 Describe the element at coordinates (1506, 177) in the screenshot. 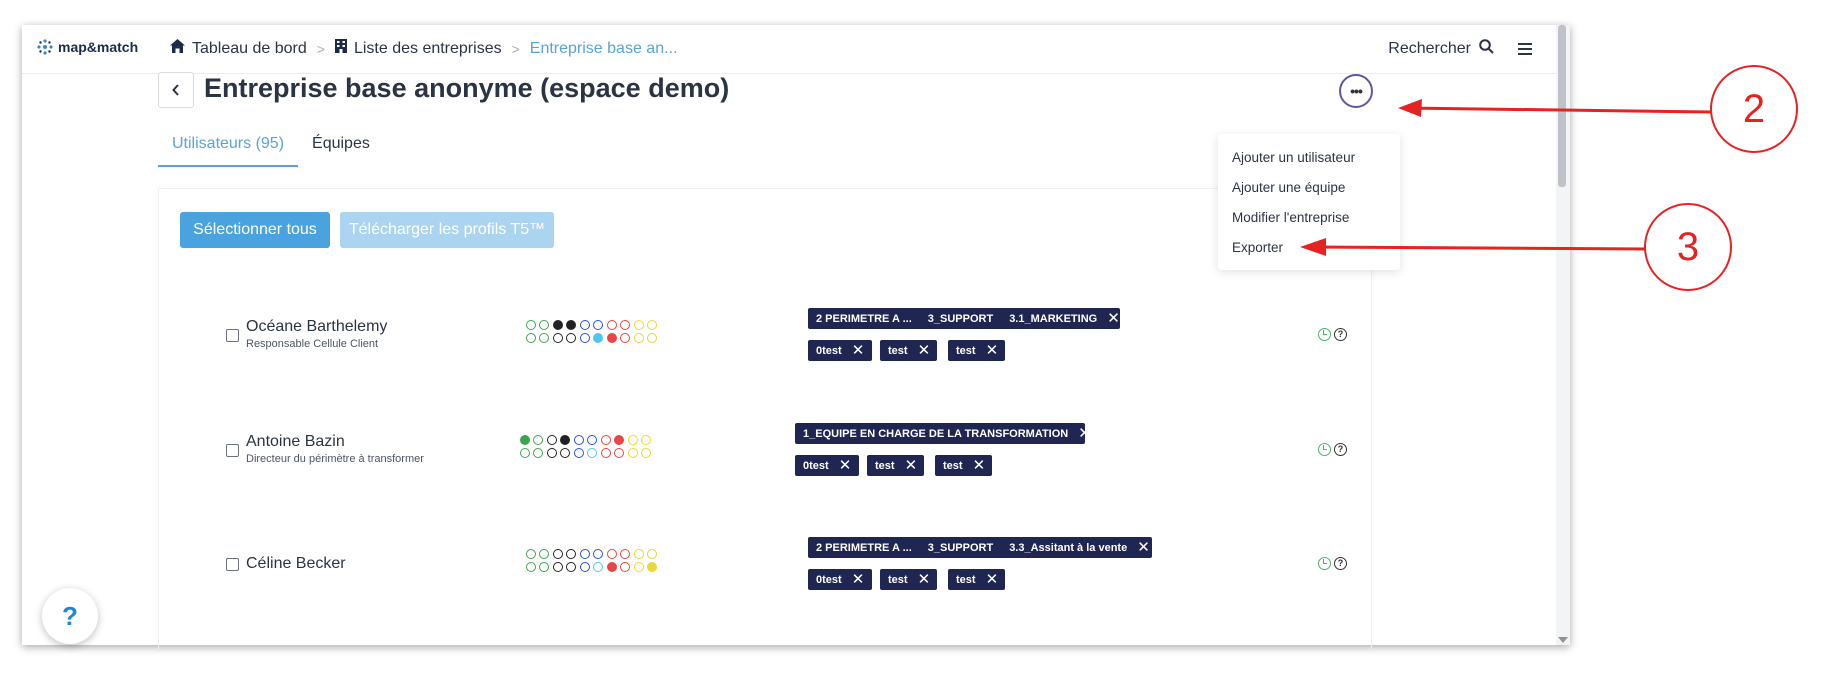

I see `annotation-arrows` at that location.